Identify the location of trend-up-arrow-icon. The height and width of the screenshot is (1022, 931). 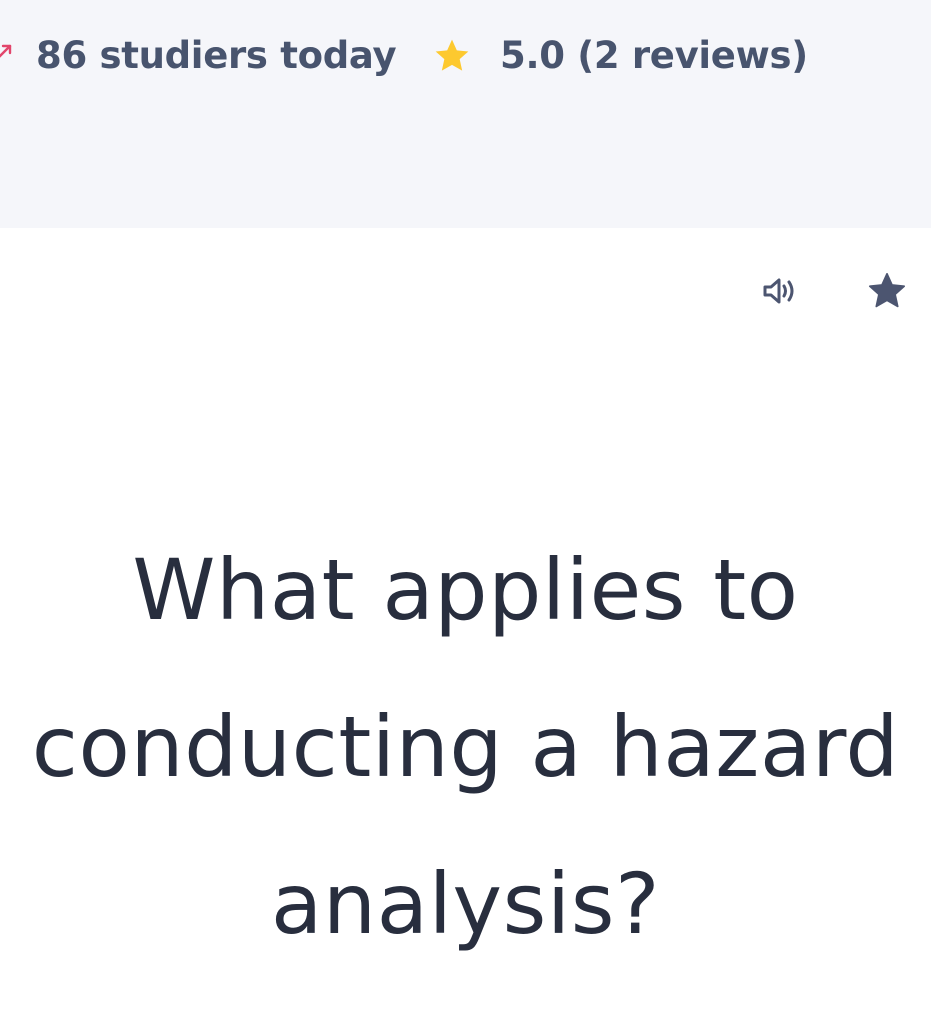
(6, 51).